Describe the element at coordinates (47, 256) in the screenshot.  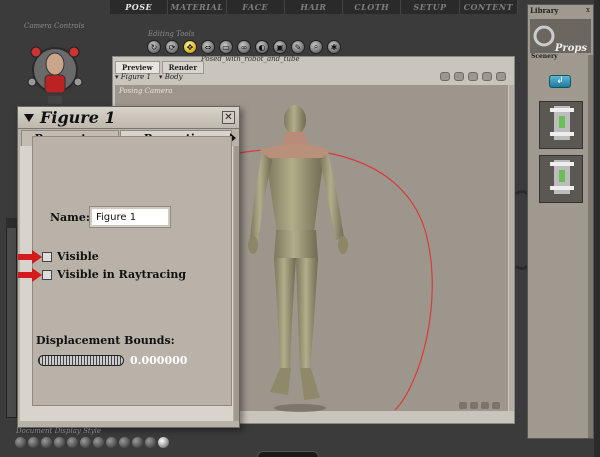
I see `visible-checkbox` at that location.